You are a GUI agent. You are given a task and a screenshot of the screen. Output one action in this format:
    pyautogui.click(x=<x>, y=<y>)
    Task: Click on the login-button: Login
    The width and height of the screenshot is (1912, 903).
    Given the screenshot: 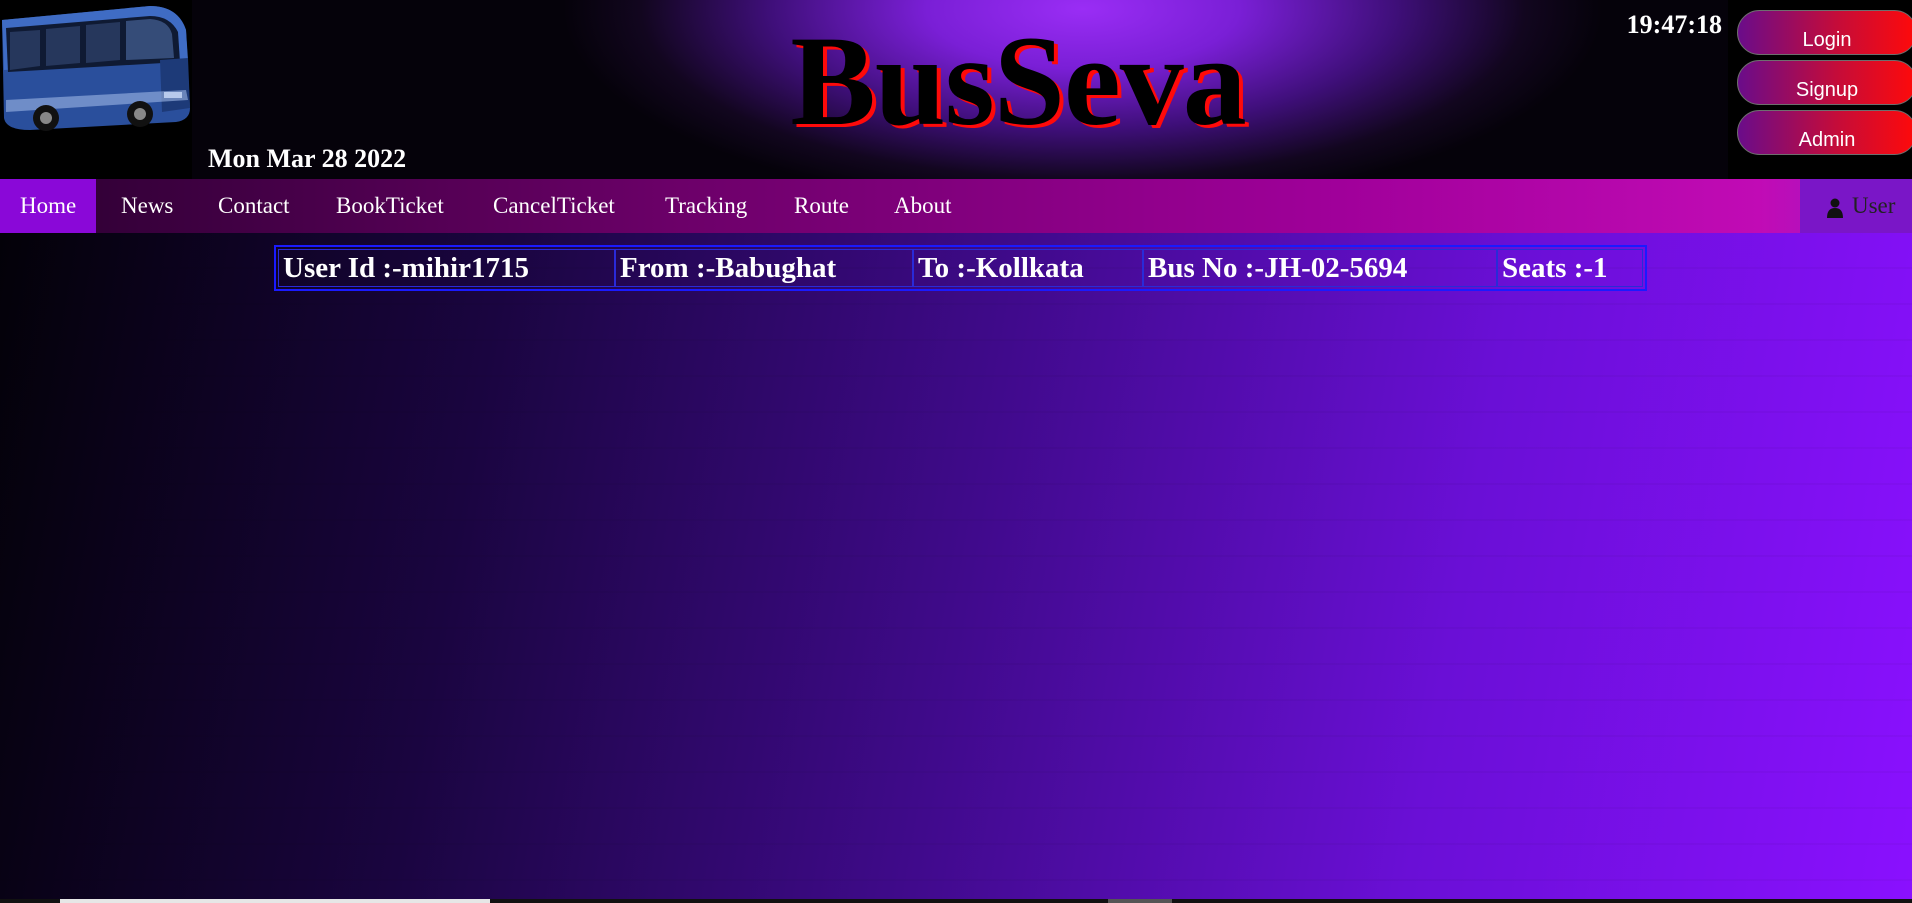 What is the action you would take?
    pyautogui.click(x=1824, y=32)
    